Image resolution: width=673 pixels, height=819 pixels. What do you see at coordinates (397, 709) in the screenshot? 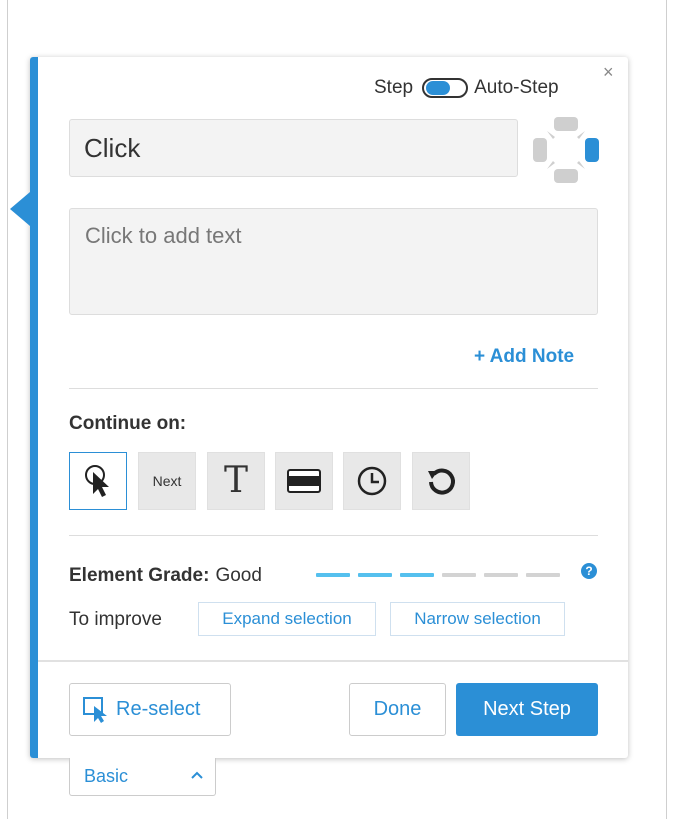
I see `done-button: Done` at bounding box center [397, 709].